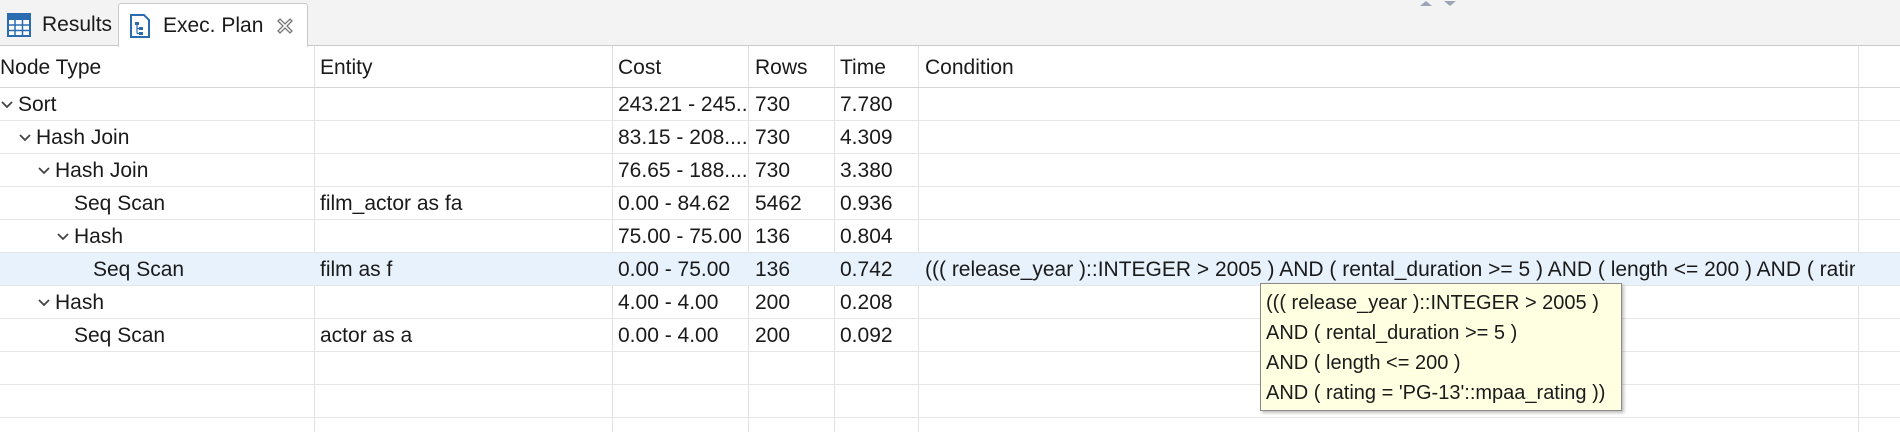  Describe the element at coordinates (680, 236) in the screenshot. I see `cost-cell: 75.00 - 75.00` at that location.